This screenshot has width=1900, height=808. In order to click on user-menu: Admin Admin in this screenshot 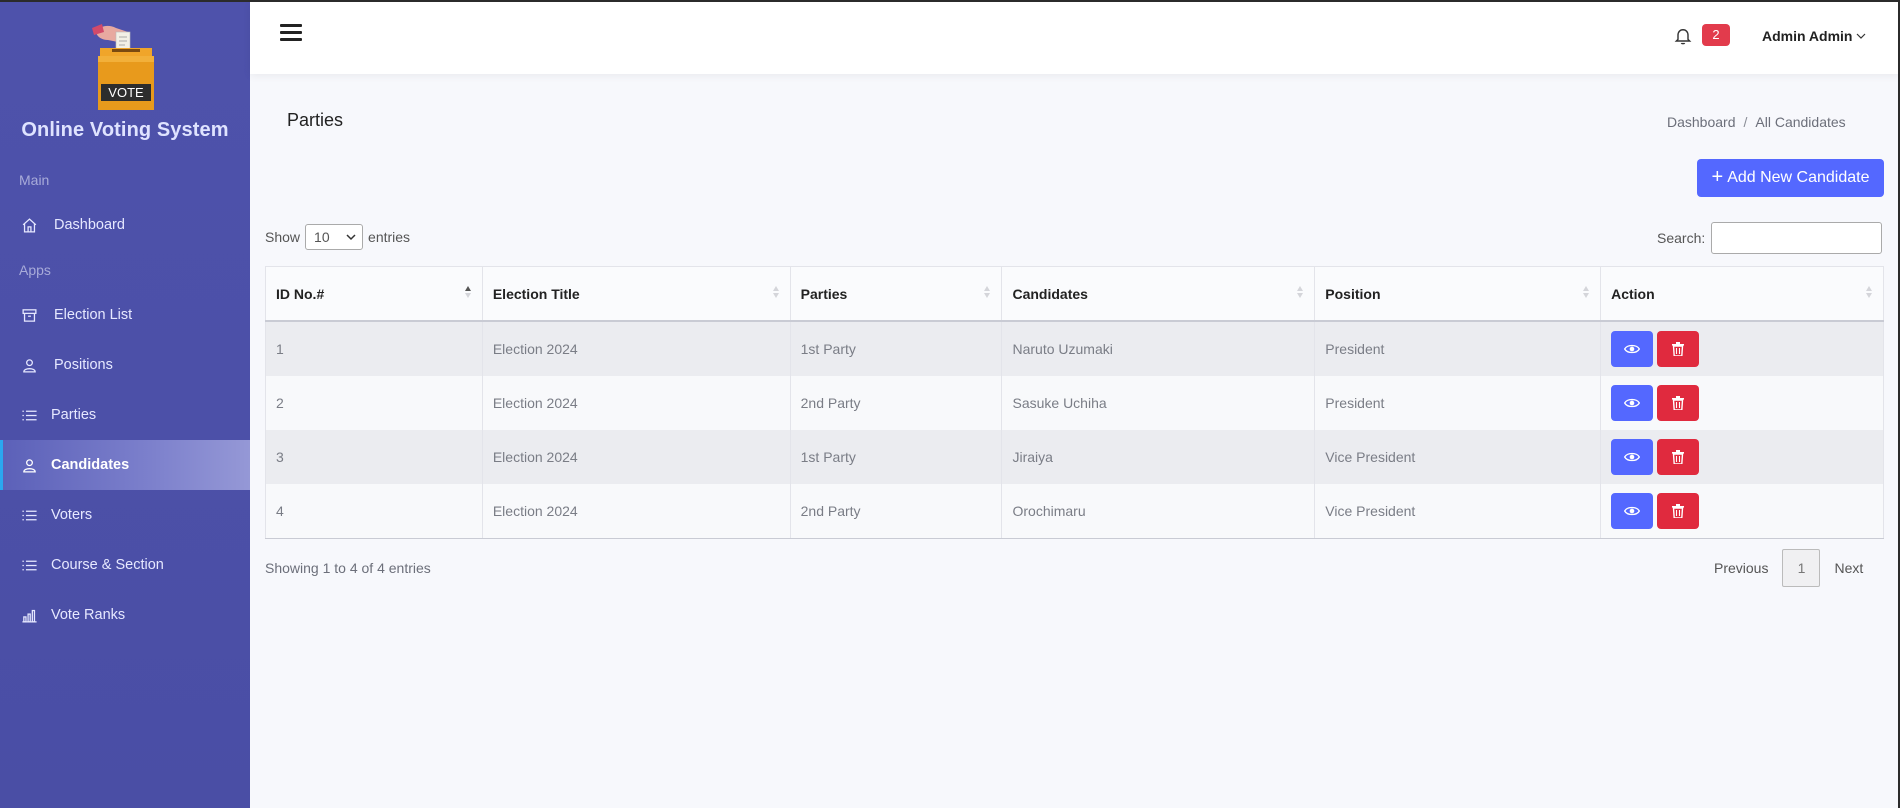, I will do `click(1814, 36)`.